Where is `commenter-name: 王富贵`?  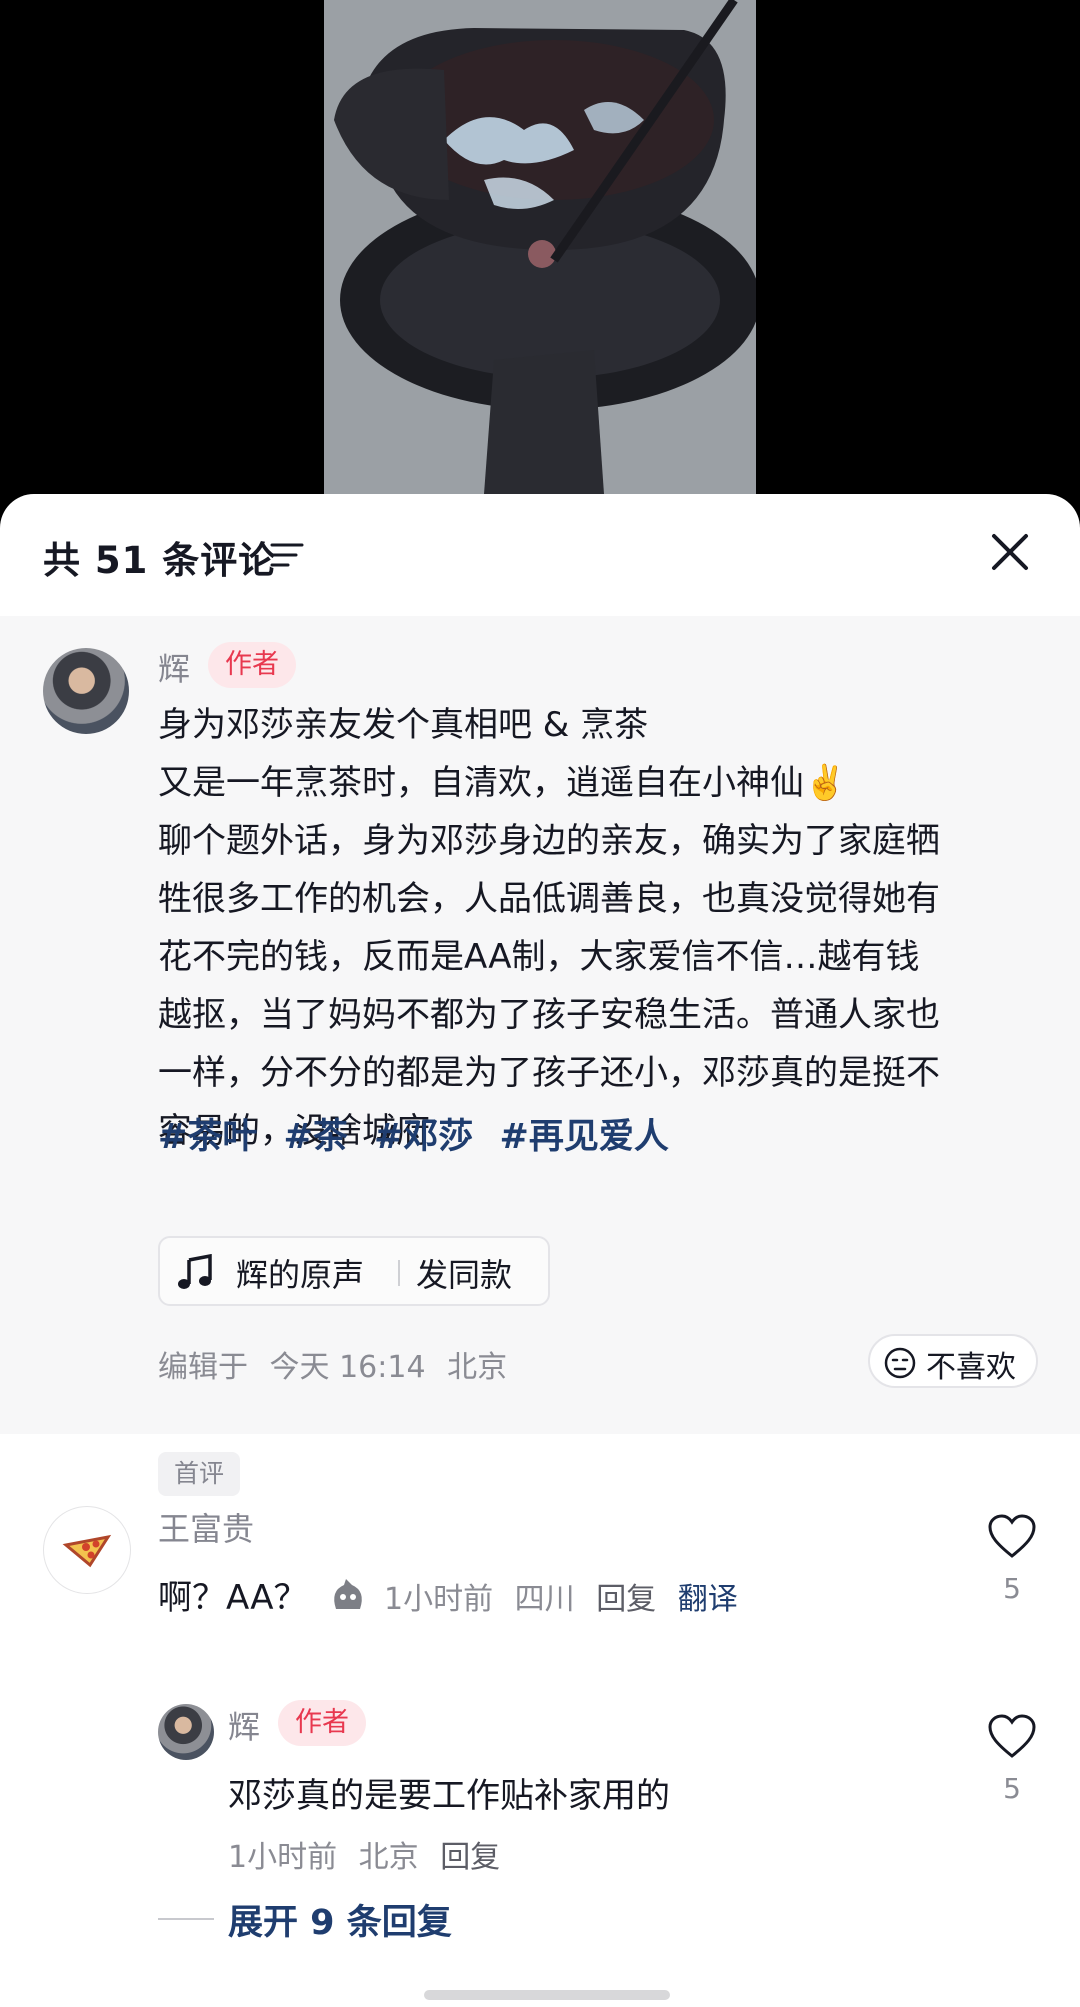
commenter-name: 王富贵 is located at coordinates (206, 1527).